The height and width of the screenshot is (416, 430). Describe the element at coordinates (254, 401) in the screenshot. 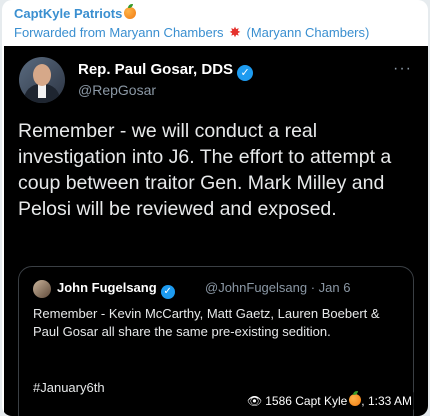

I see `eye-icon: 👁` at that location.